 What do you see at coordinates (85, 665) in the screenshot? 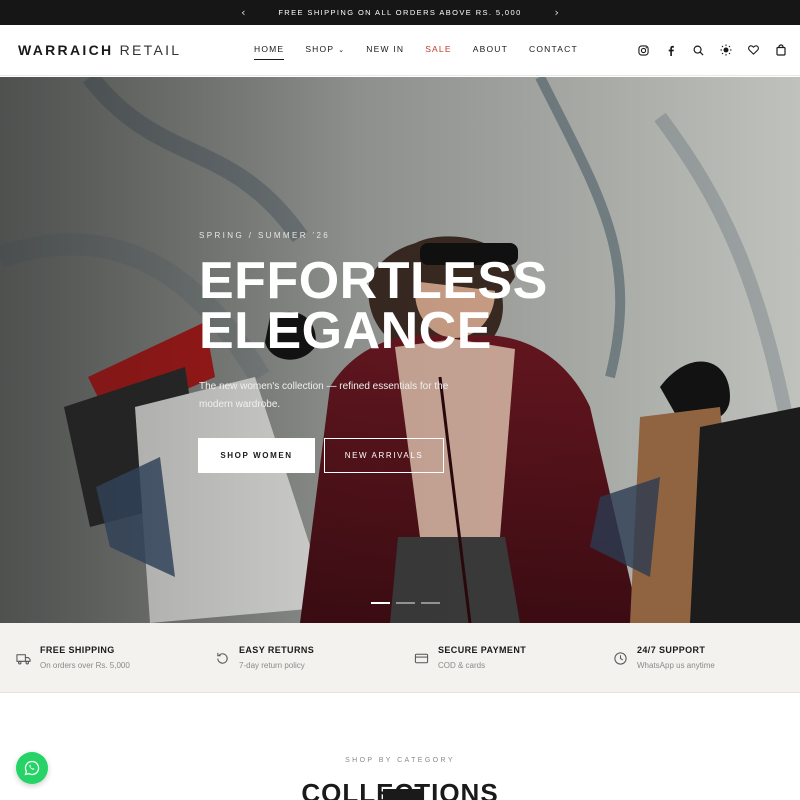
I see `feature-desc: On orders over Rs. 5,000` at bounding box center [85, 665].